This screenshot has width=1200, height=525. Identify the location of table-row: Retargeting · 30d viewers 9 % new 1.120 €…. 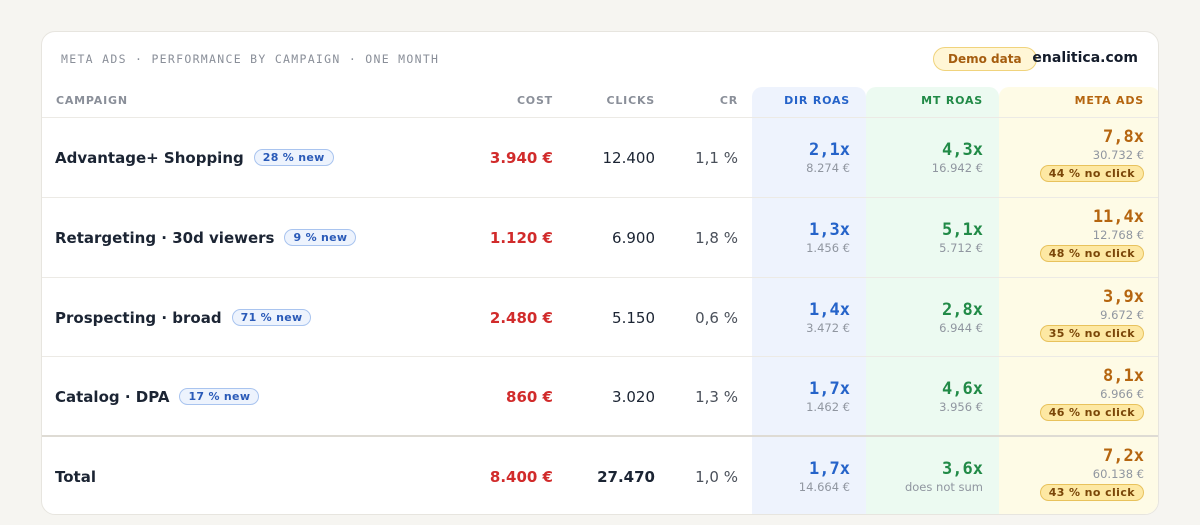
(600, 237).